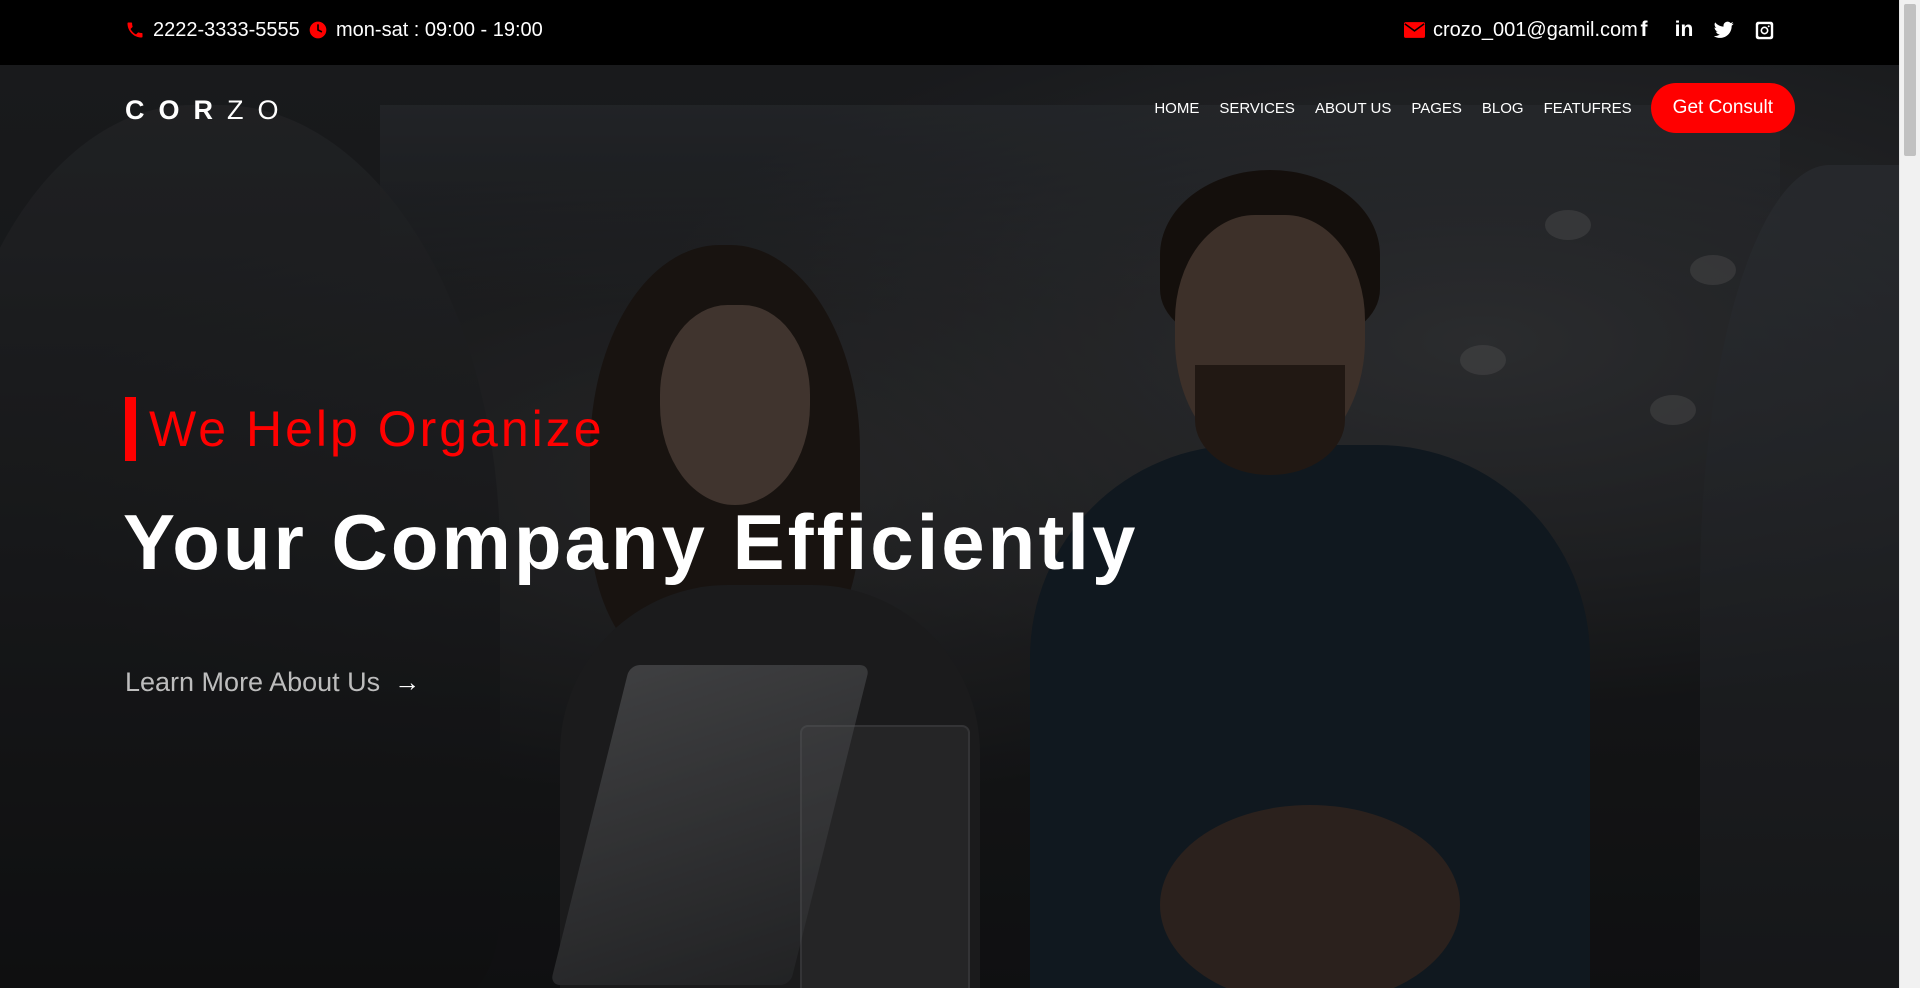 The width and height of the screenshot is (1920, 988). I want to click on phone-contact: 2222-3333-5555, so click(212, 30).